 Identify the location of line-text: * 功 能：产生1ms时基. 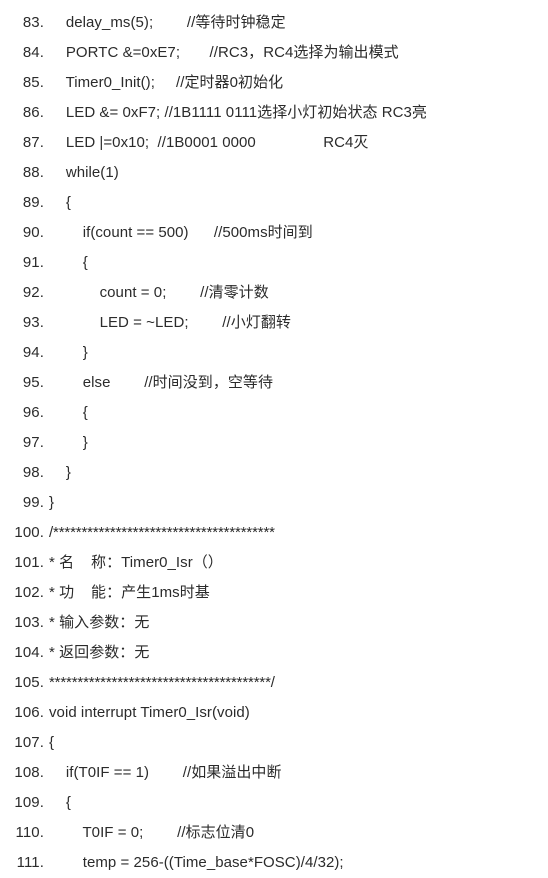
(129, 592).